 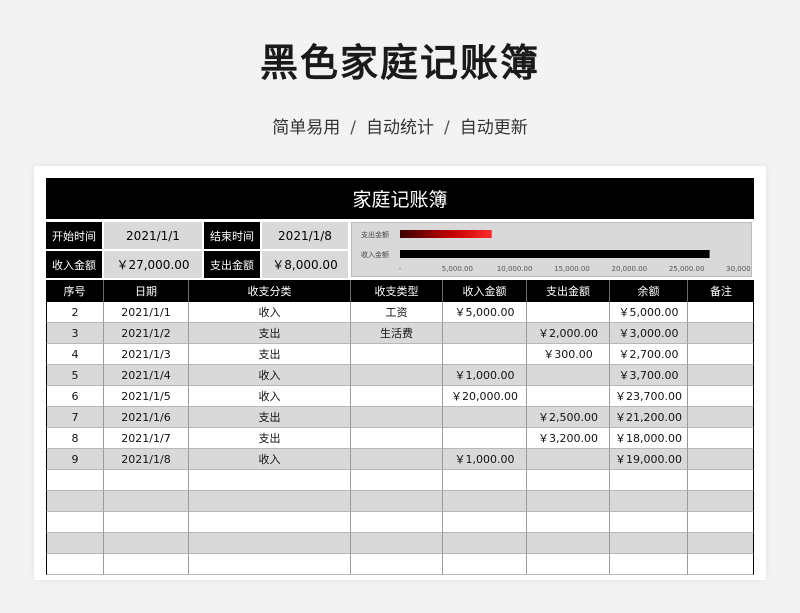 I want to click on expense-total-value: ￥8,000.00, so click(x=305, y=264).